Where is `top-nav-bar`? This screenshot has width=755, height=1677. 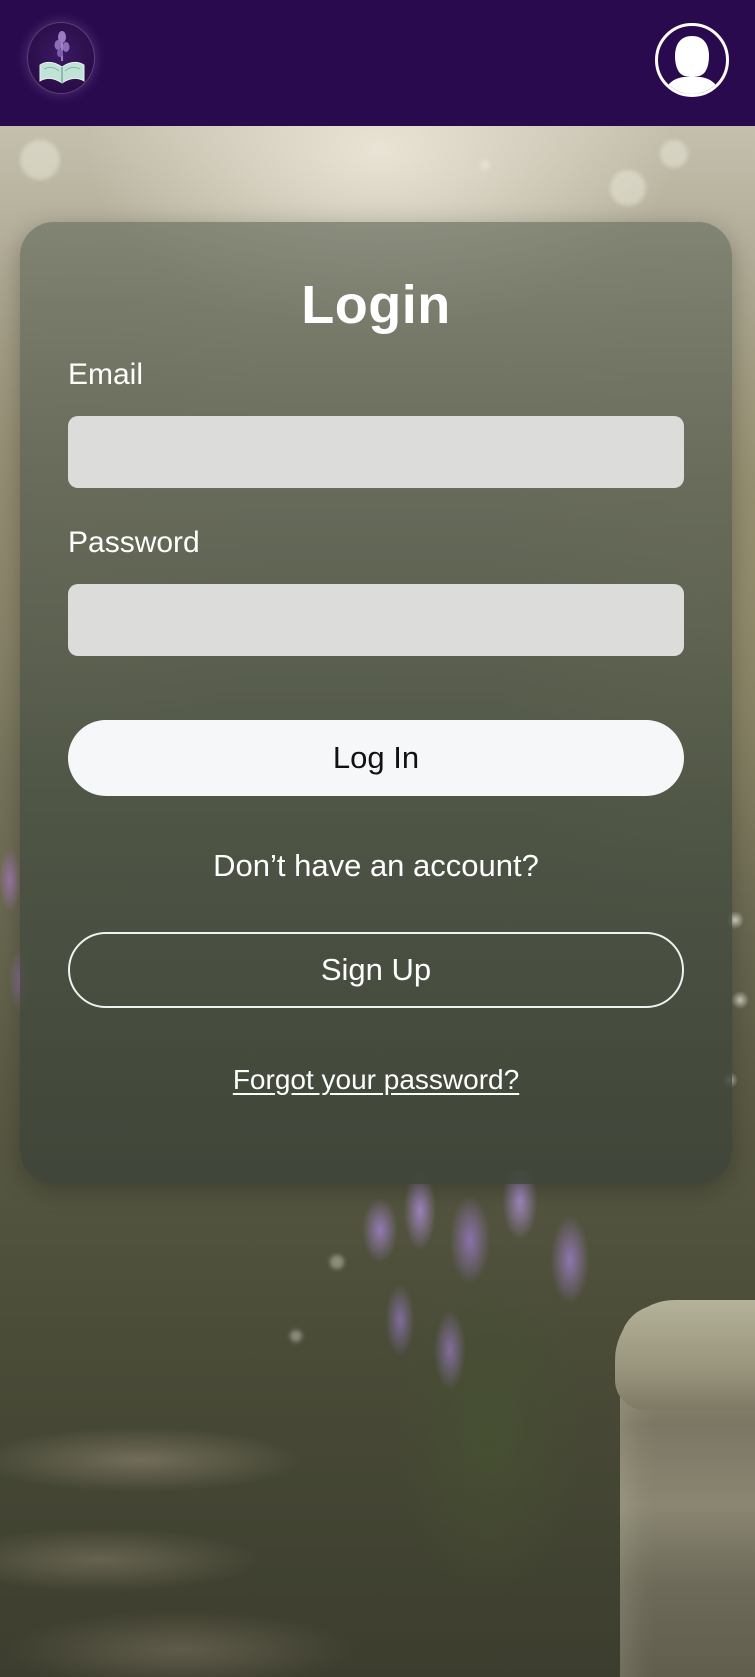
top-nav-bar is located at coordinates (377, 63).